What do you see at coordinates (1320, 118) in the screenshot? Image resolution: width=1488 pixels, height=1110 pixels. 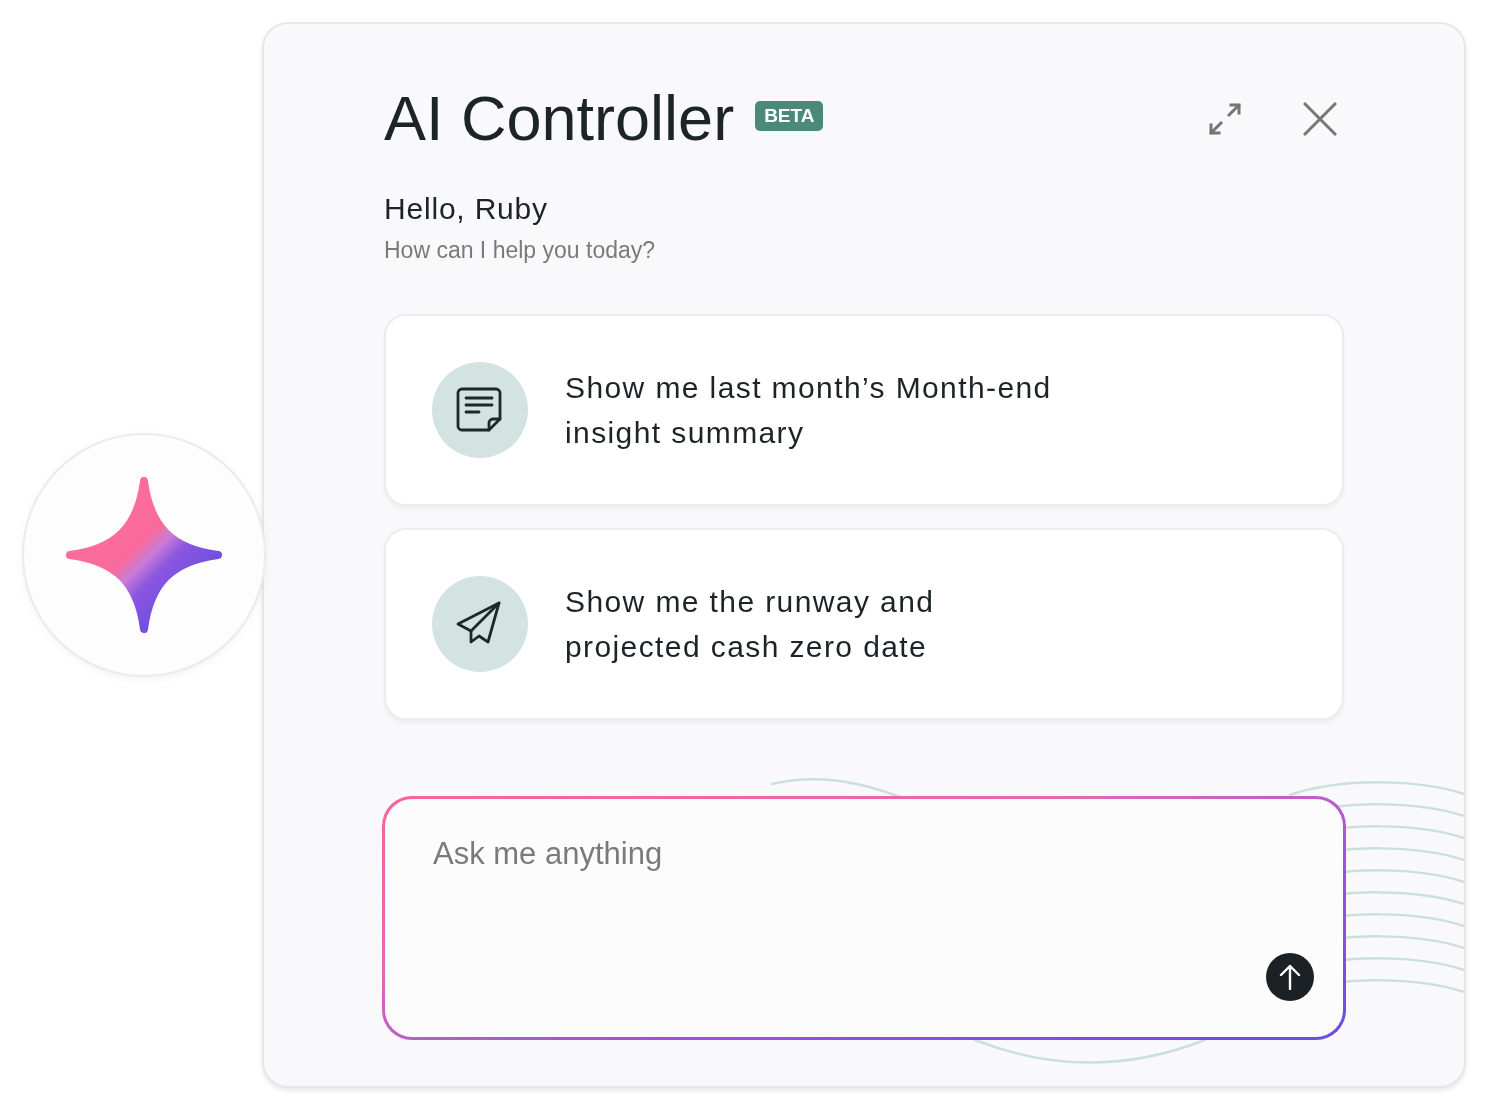 I see `close-icon` at bounding box center [1320, 118].